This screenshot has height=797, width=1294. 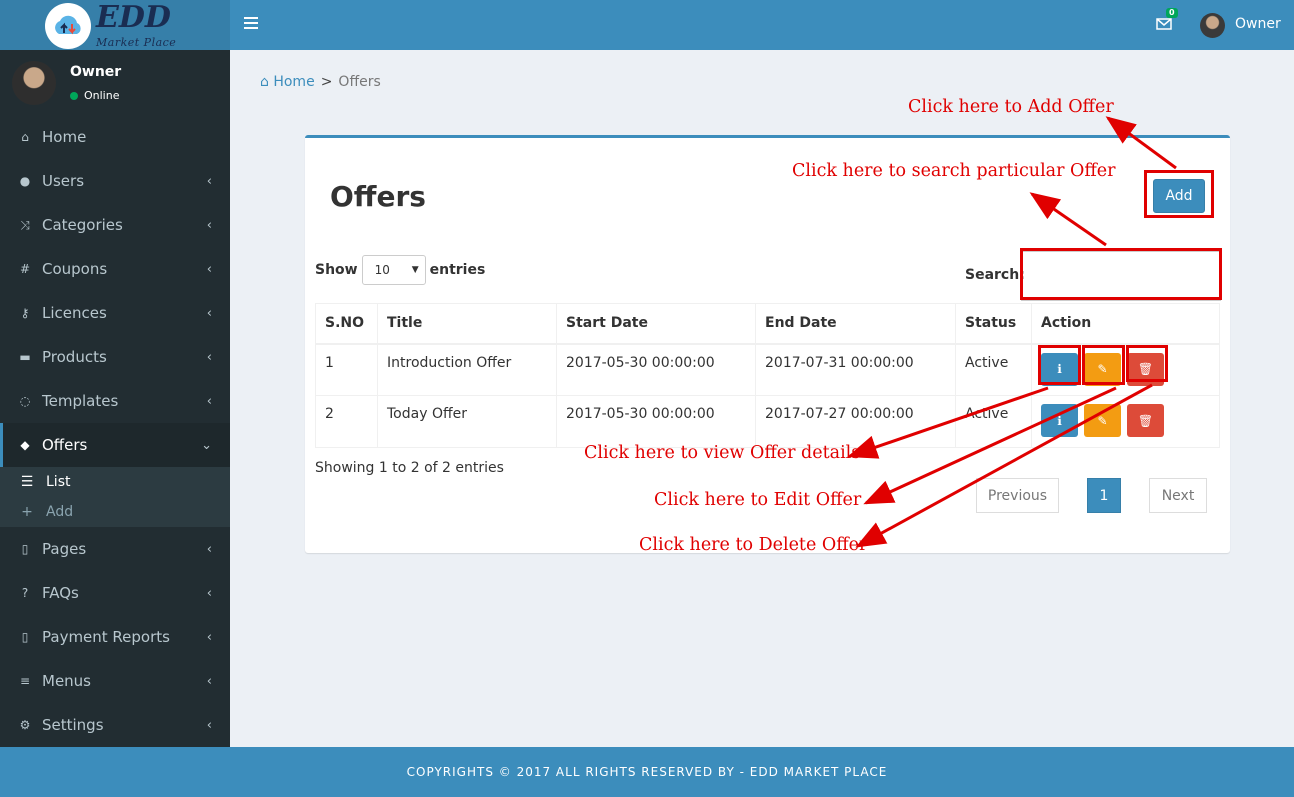 What do you see at coordinates (753, 545) in the screenshot?
I see `delete-annotation: Click here to Delete Offer` at bounding box center [753, 545].